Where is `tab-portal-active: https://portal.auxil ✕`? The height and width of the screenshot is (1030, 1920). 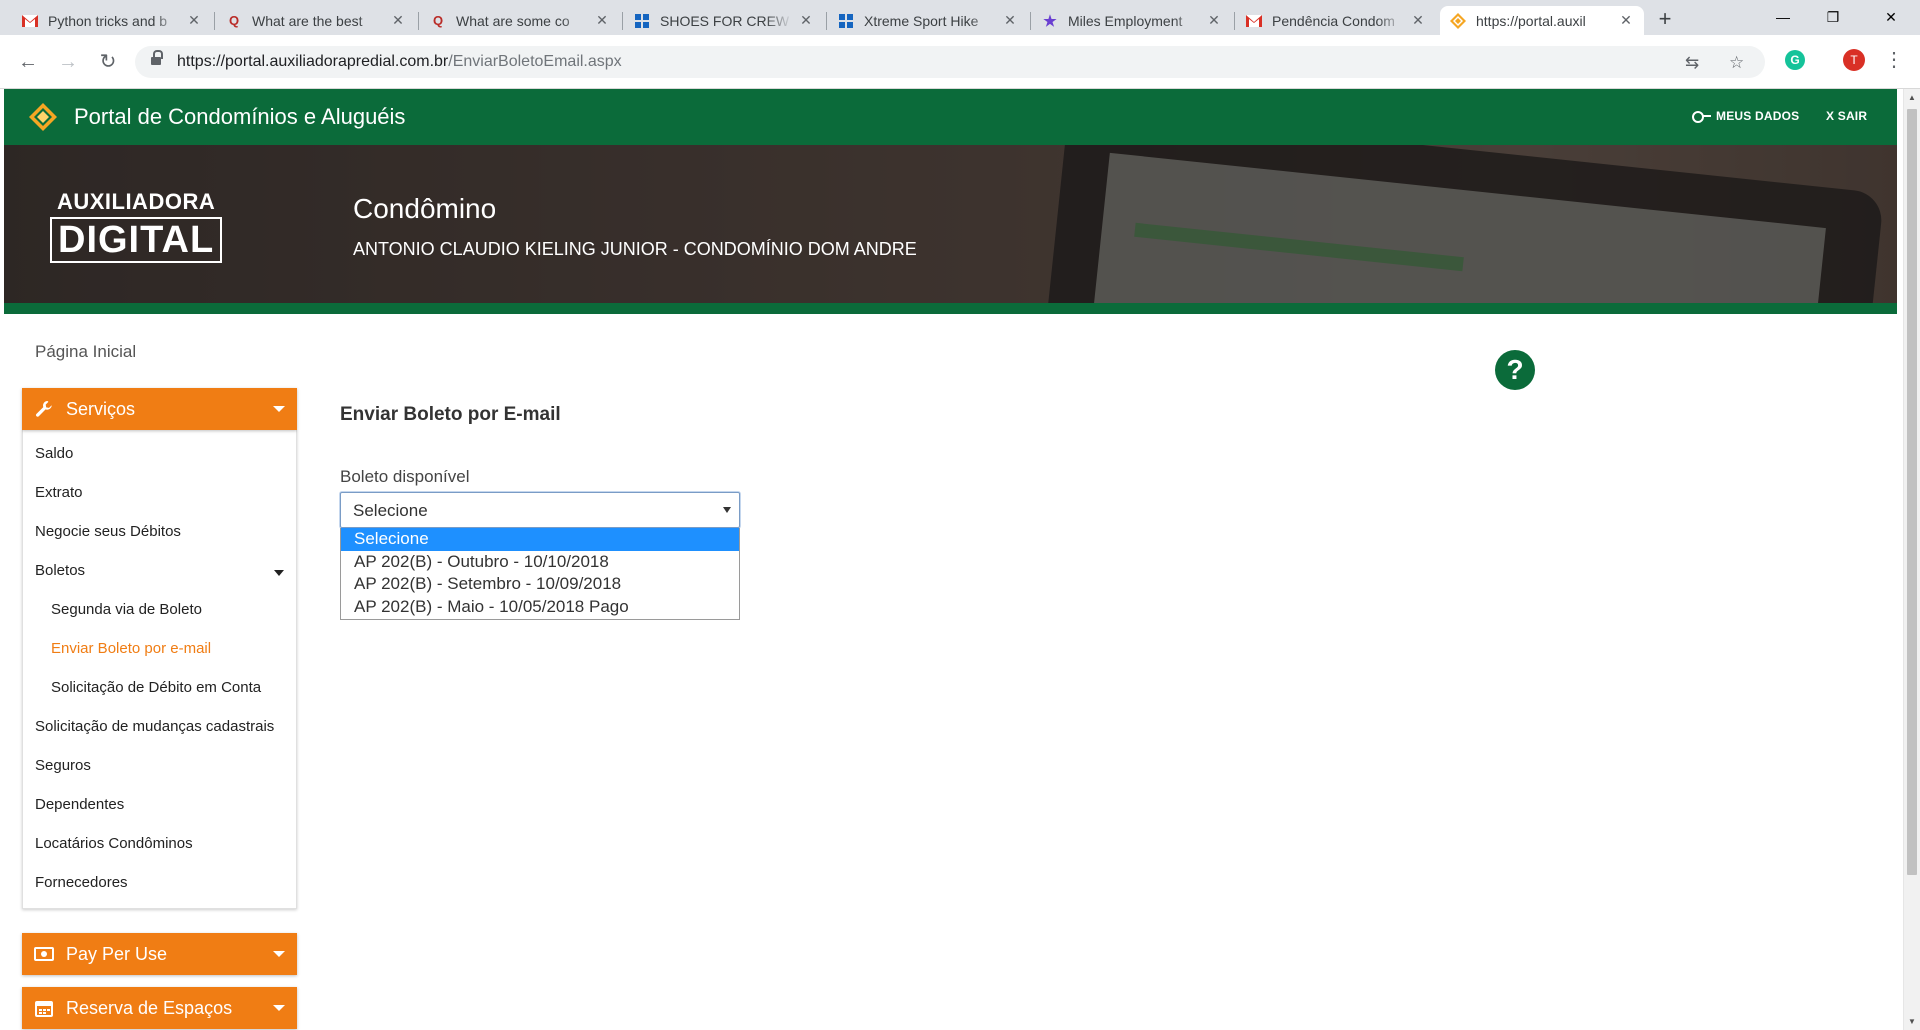 tab-portal-active: https://portal.auxil ✕ is located at coordinates (1542, 20).